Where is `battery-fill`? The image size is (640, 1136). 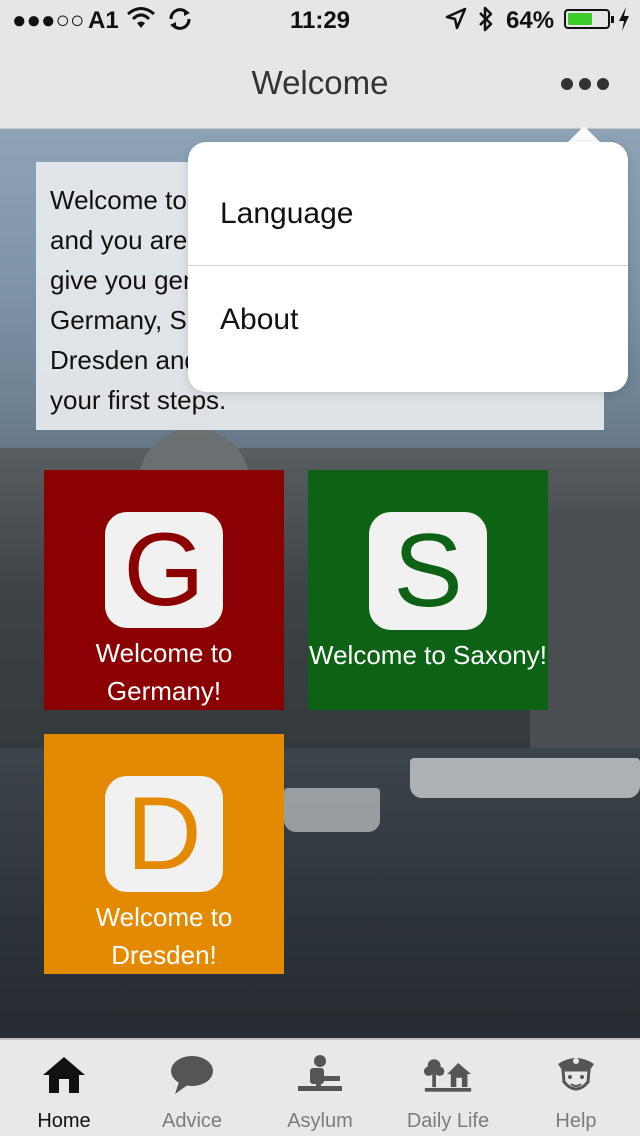
battery-fill is located at coordinates (580, 19).